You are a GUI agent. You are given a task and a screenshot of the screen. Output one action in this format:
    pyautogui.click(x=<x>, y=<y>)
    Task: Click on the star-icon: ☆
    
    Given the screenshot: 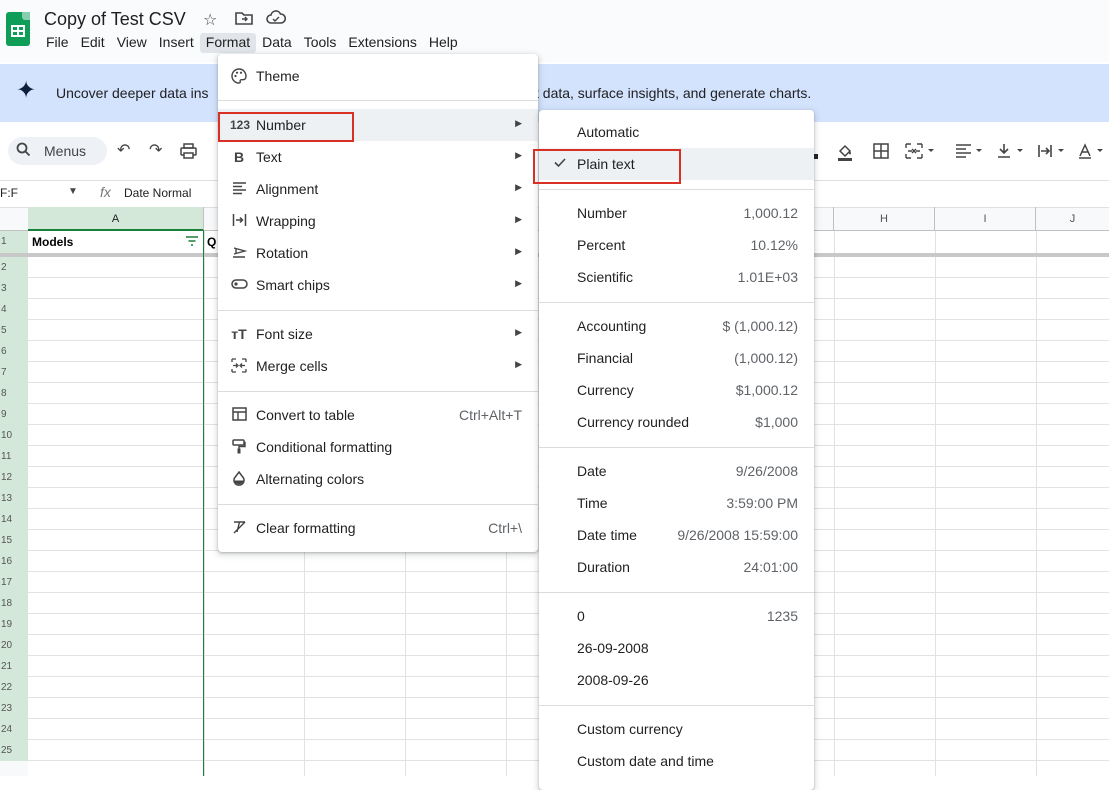 What is the action you would take?
    pyautogui.click(x=210, y=20)
    